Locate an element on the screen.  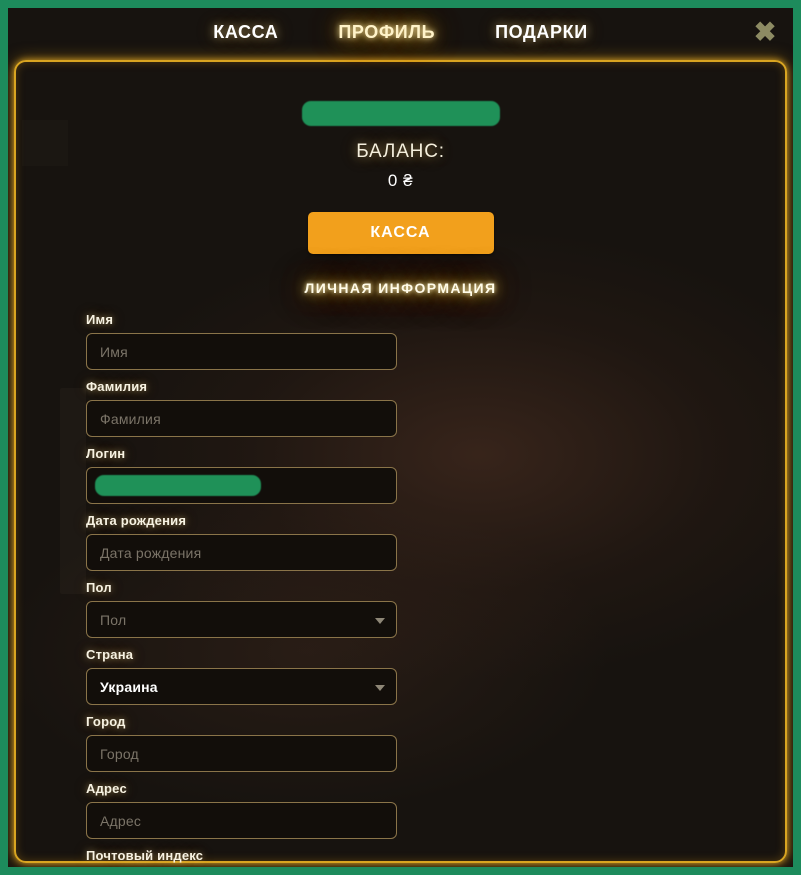
field-last-name: Фамилия Фамилия is located at coordinates (241, 408).